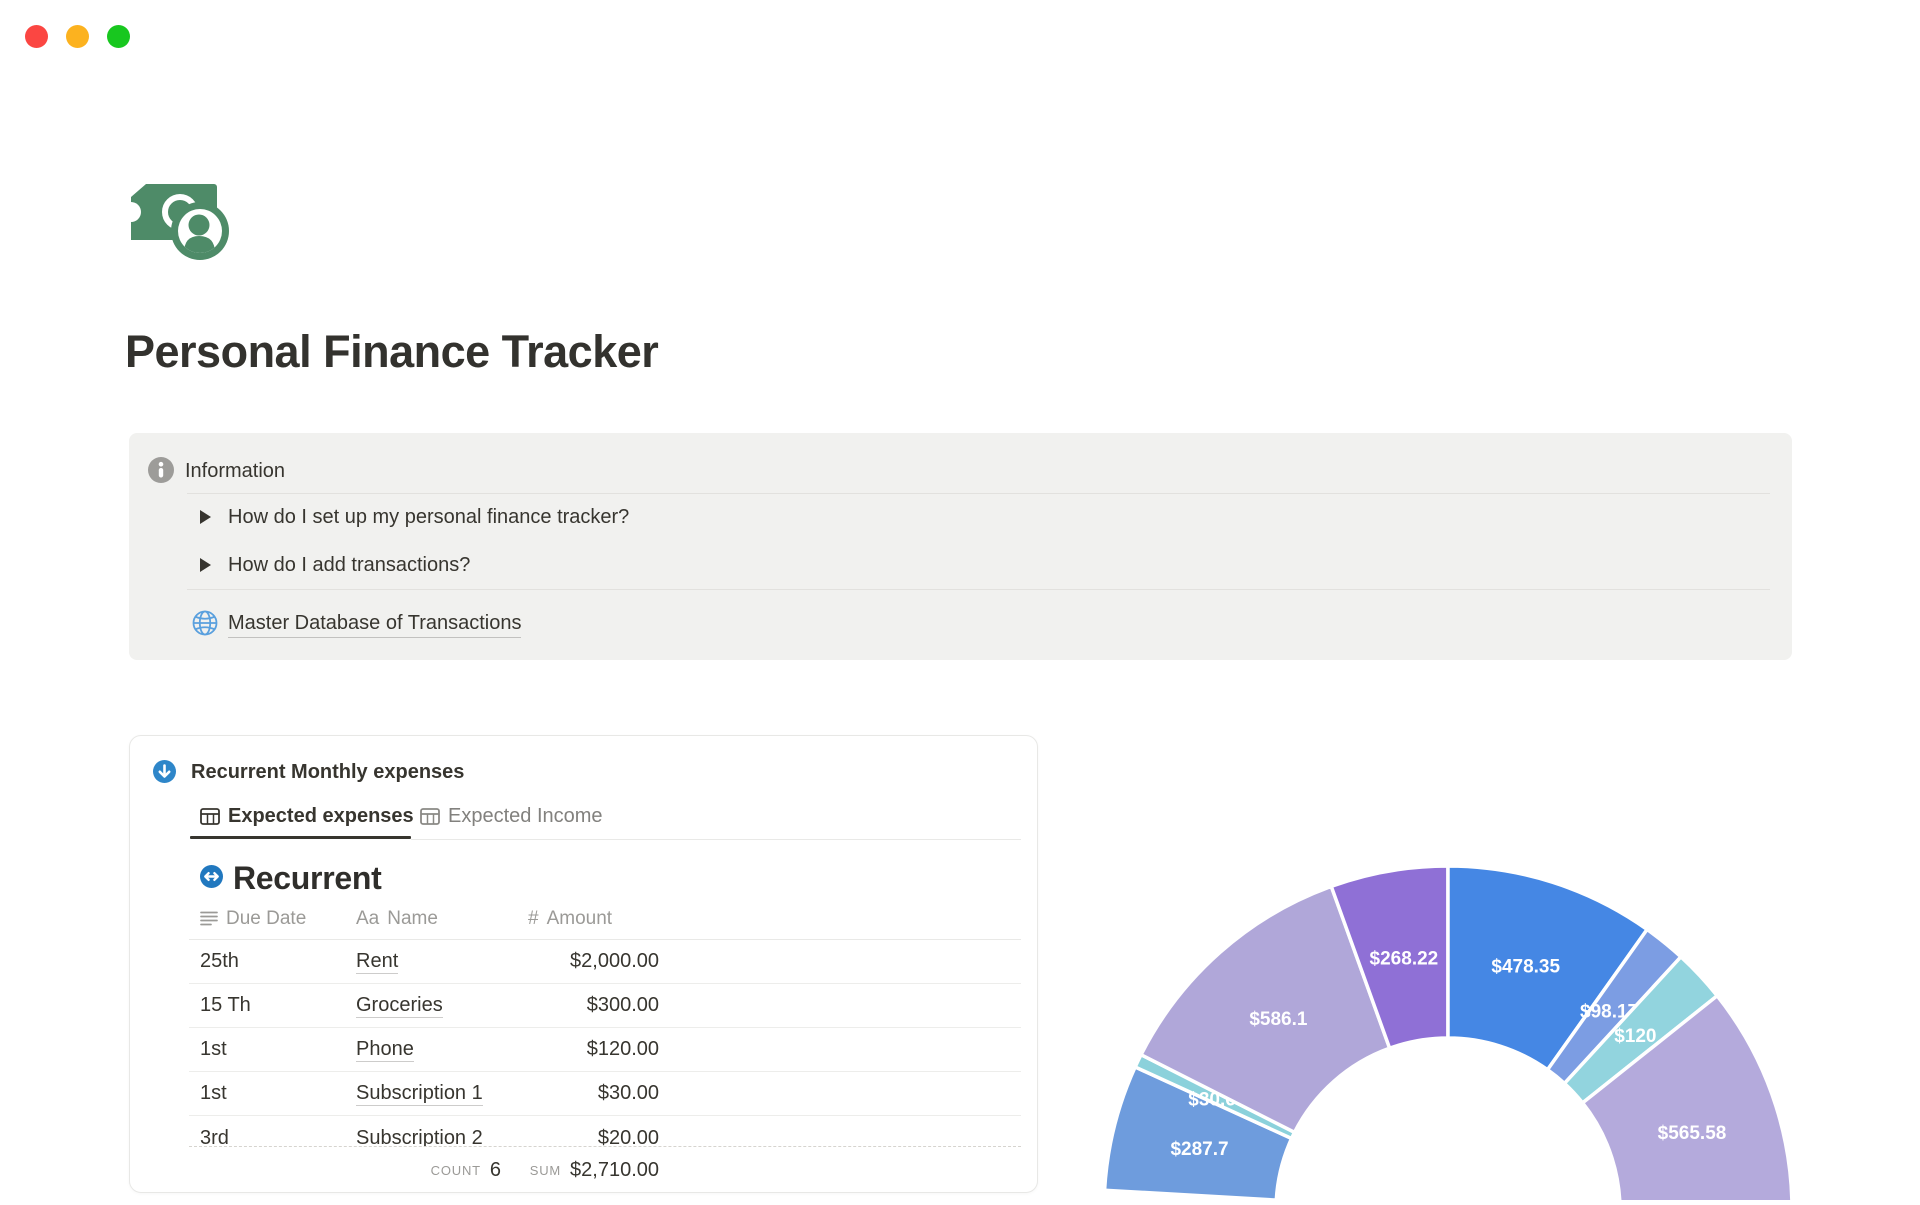 The image size is (1920, 1205). Describe the element at coordinates (266, 919) in the screenshot. I see `column-label: Due Date` at that location.